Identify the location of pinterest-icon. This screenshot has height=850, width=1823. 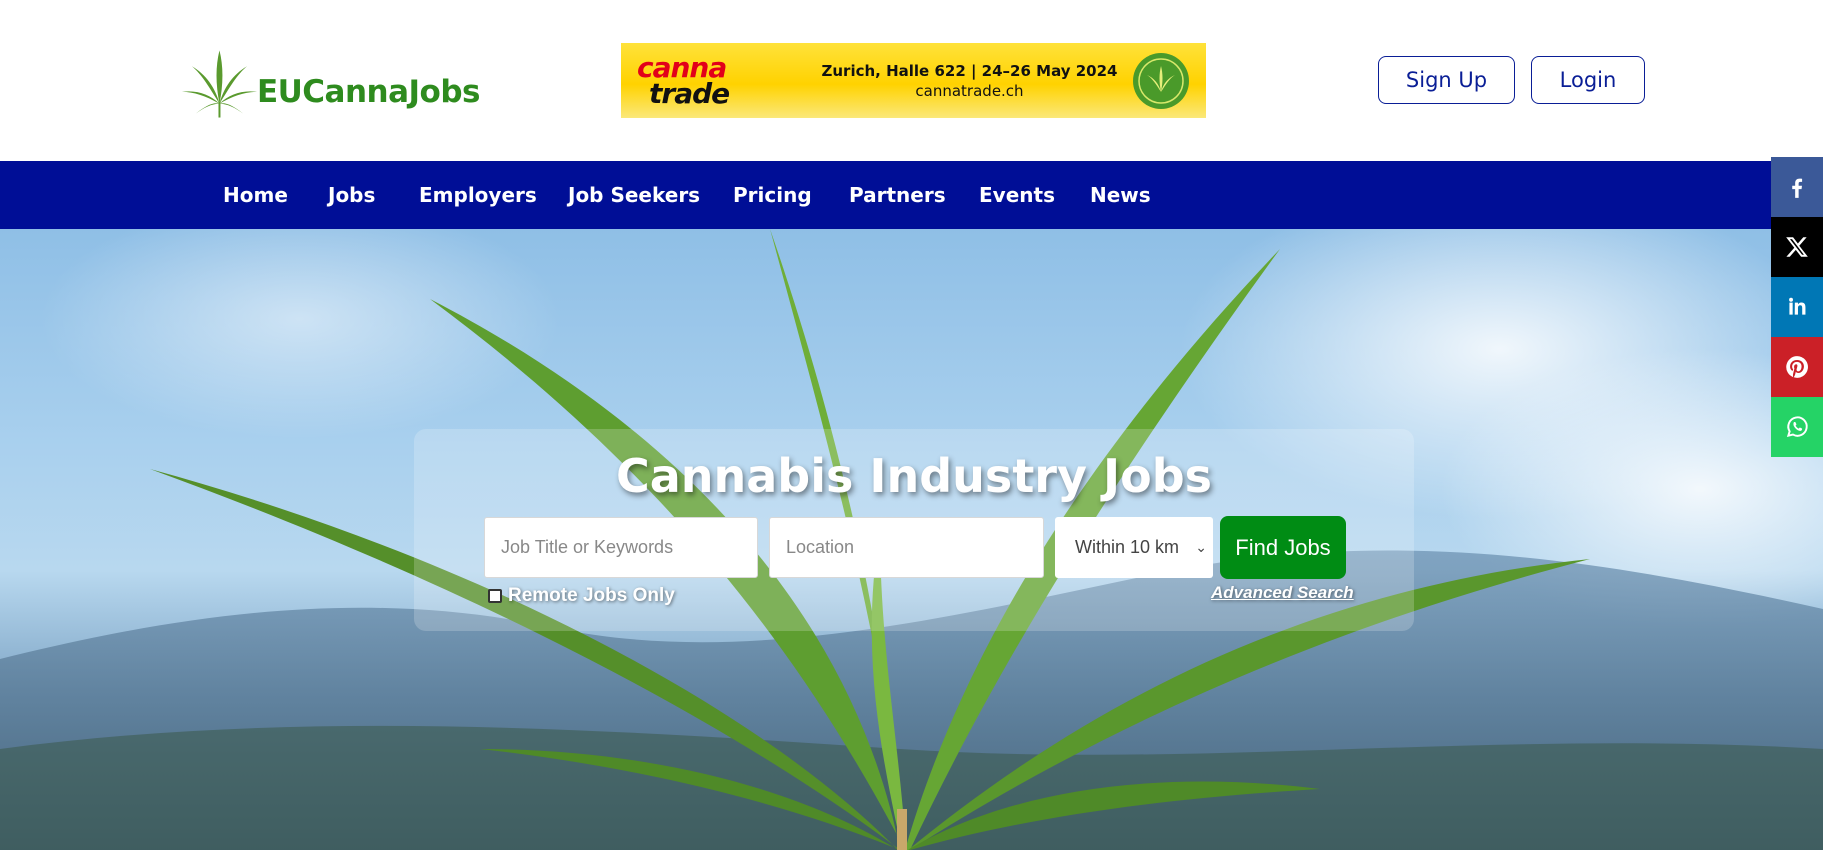
(1797, 367).